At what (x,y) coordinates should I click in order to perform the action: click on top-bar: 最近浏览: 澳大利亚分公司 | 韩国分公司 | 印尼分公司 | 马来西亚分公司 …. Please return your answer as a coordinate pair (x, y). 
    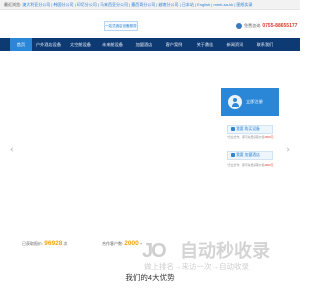
    Looking at the image, I should click on (150, 5).